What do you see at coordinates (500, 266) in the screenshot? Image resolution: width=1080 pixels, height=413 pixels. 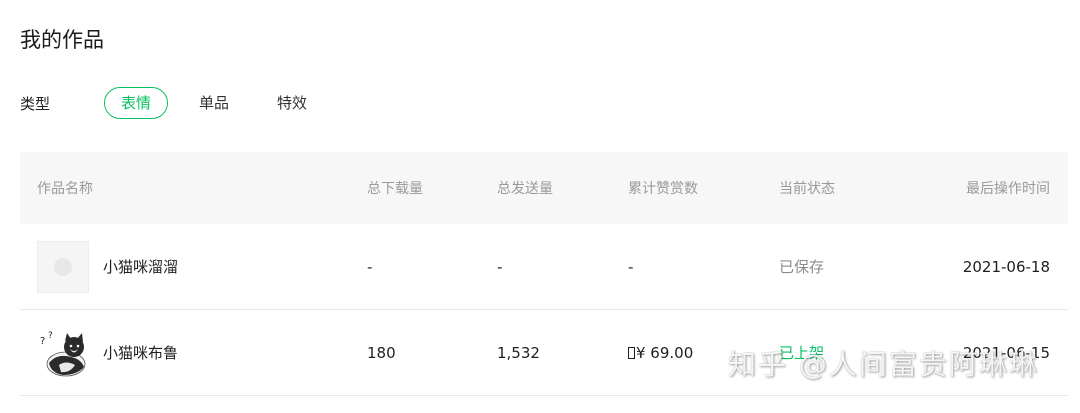 I see `sends-cell: -` at bounding box center [500, 266].